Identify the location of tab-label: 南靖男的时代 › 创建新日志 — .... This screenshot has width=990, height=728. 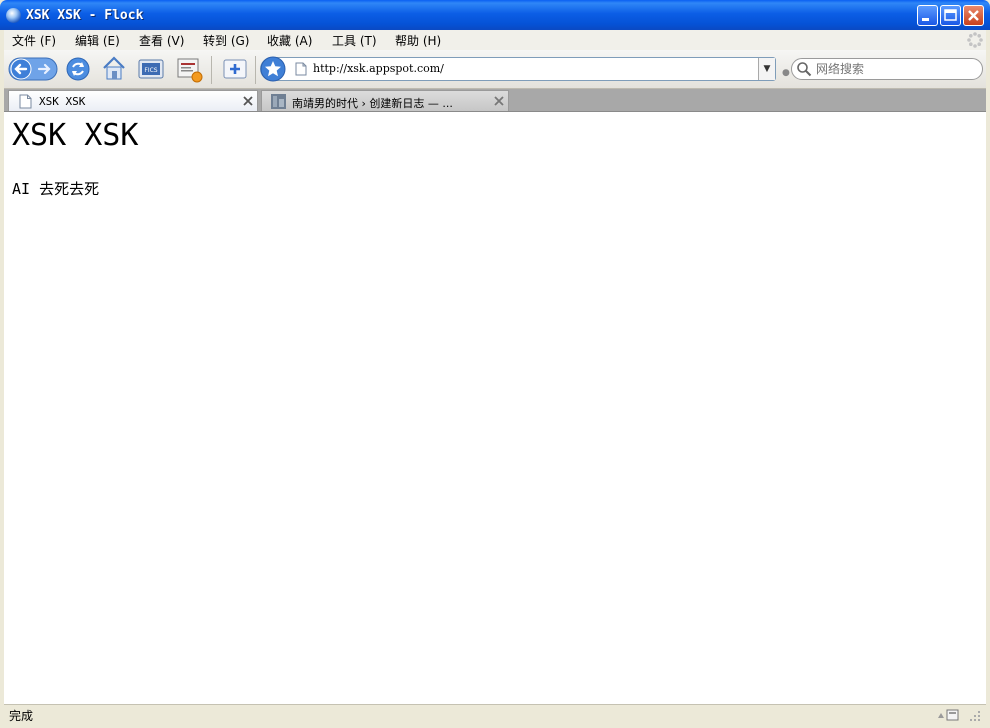
(372, 103).